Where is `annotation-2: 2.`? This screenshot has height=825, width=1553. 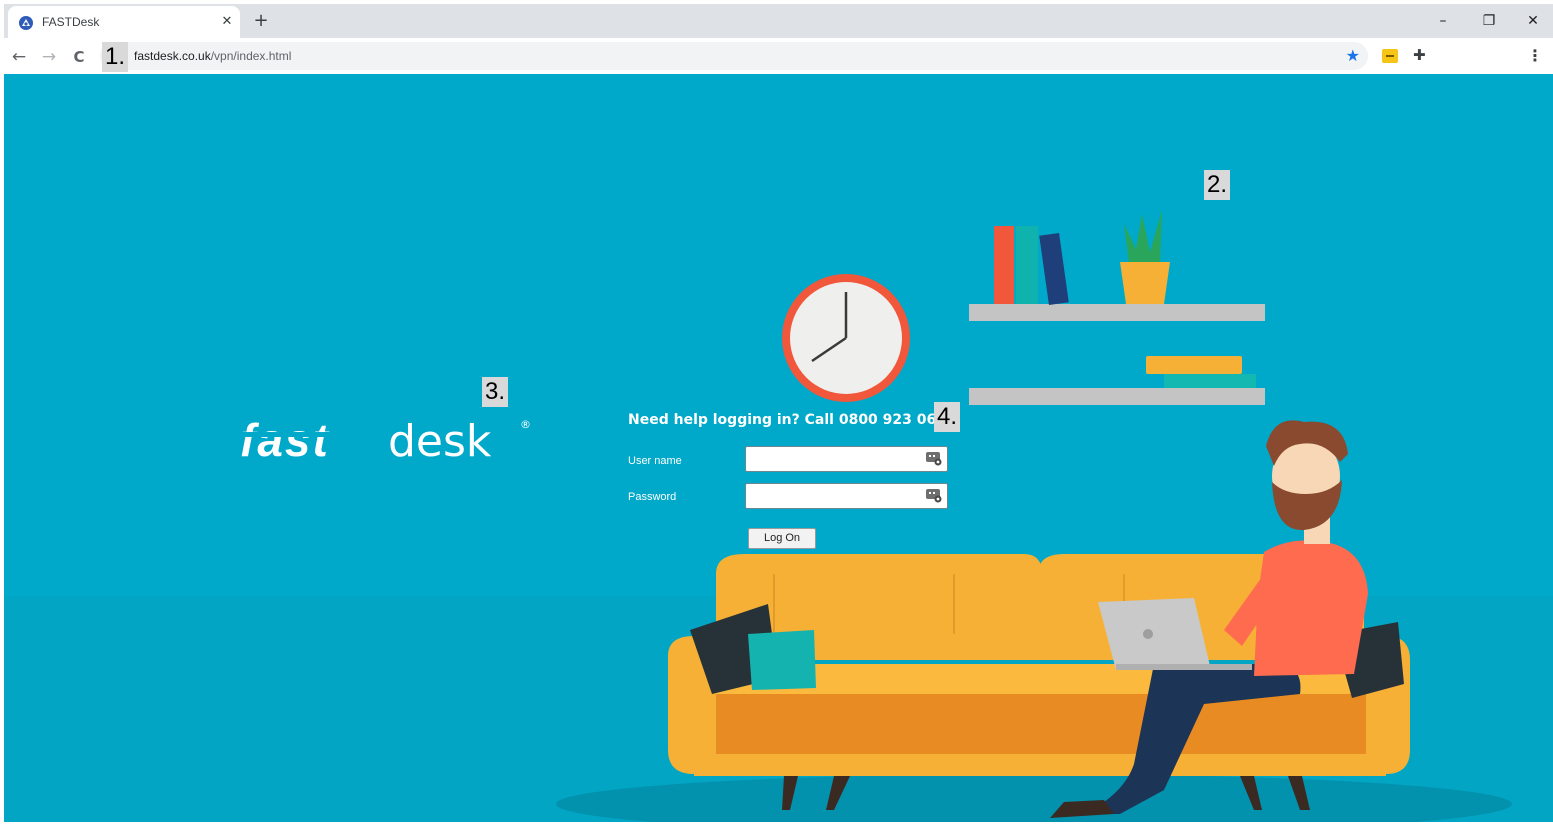 annotation-2: 2. is located at coordinates (1217, 185).